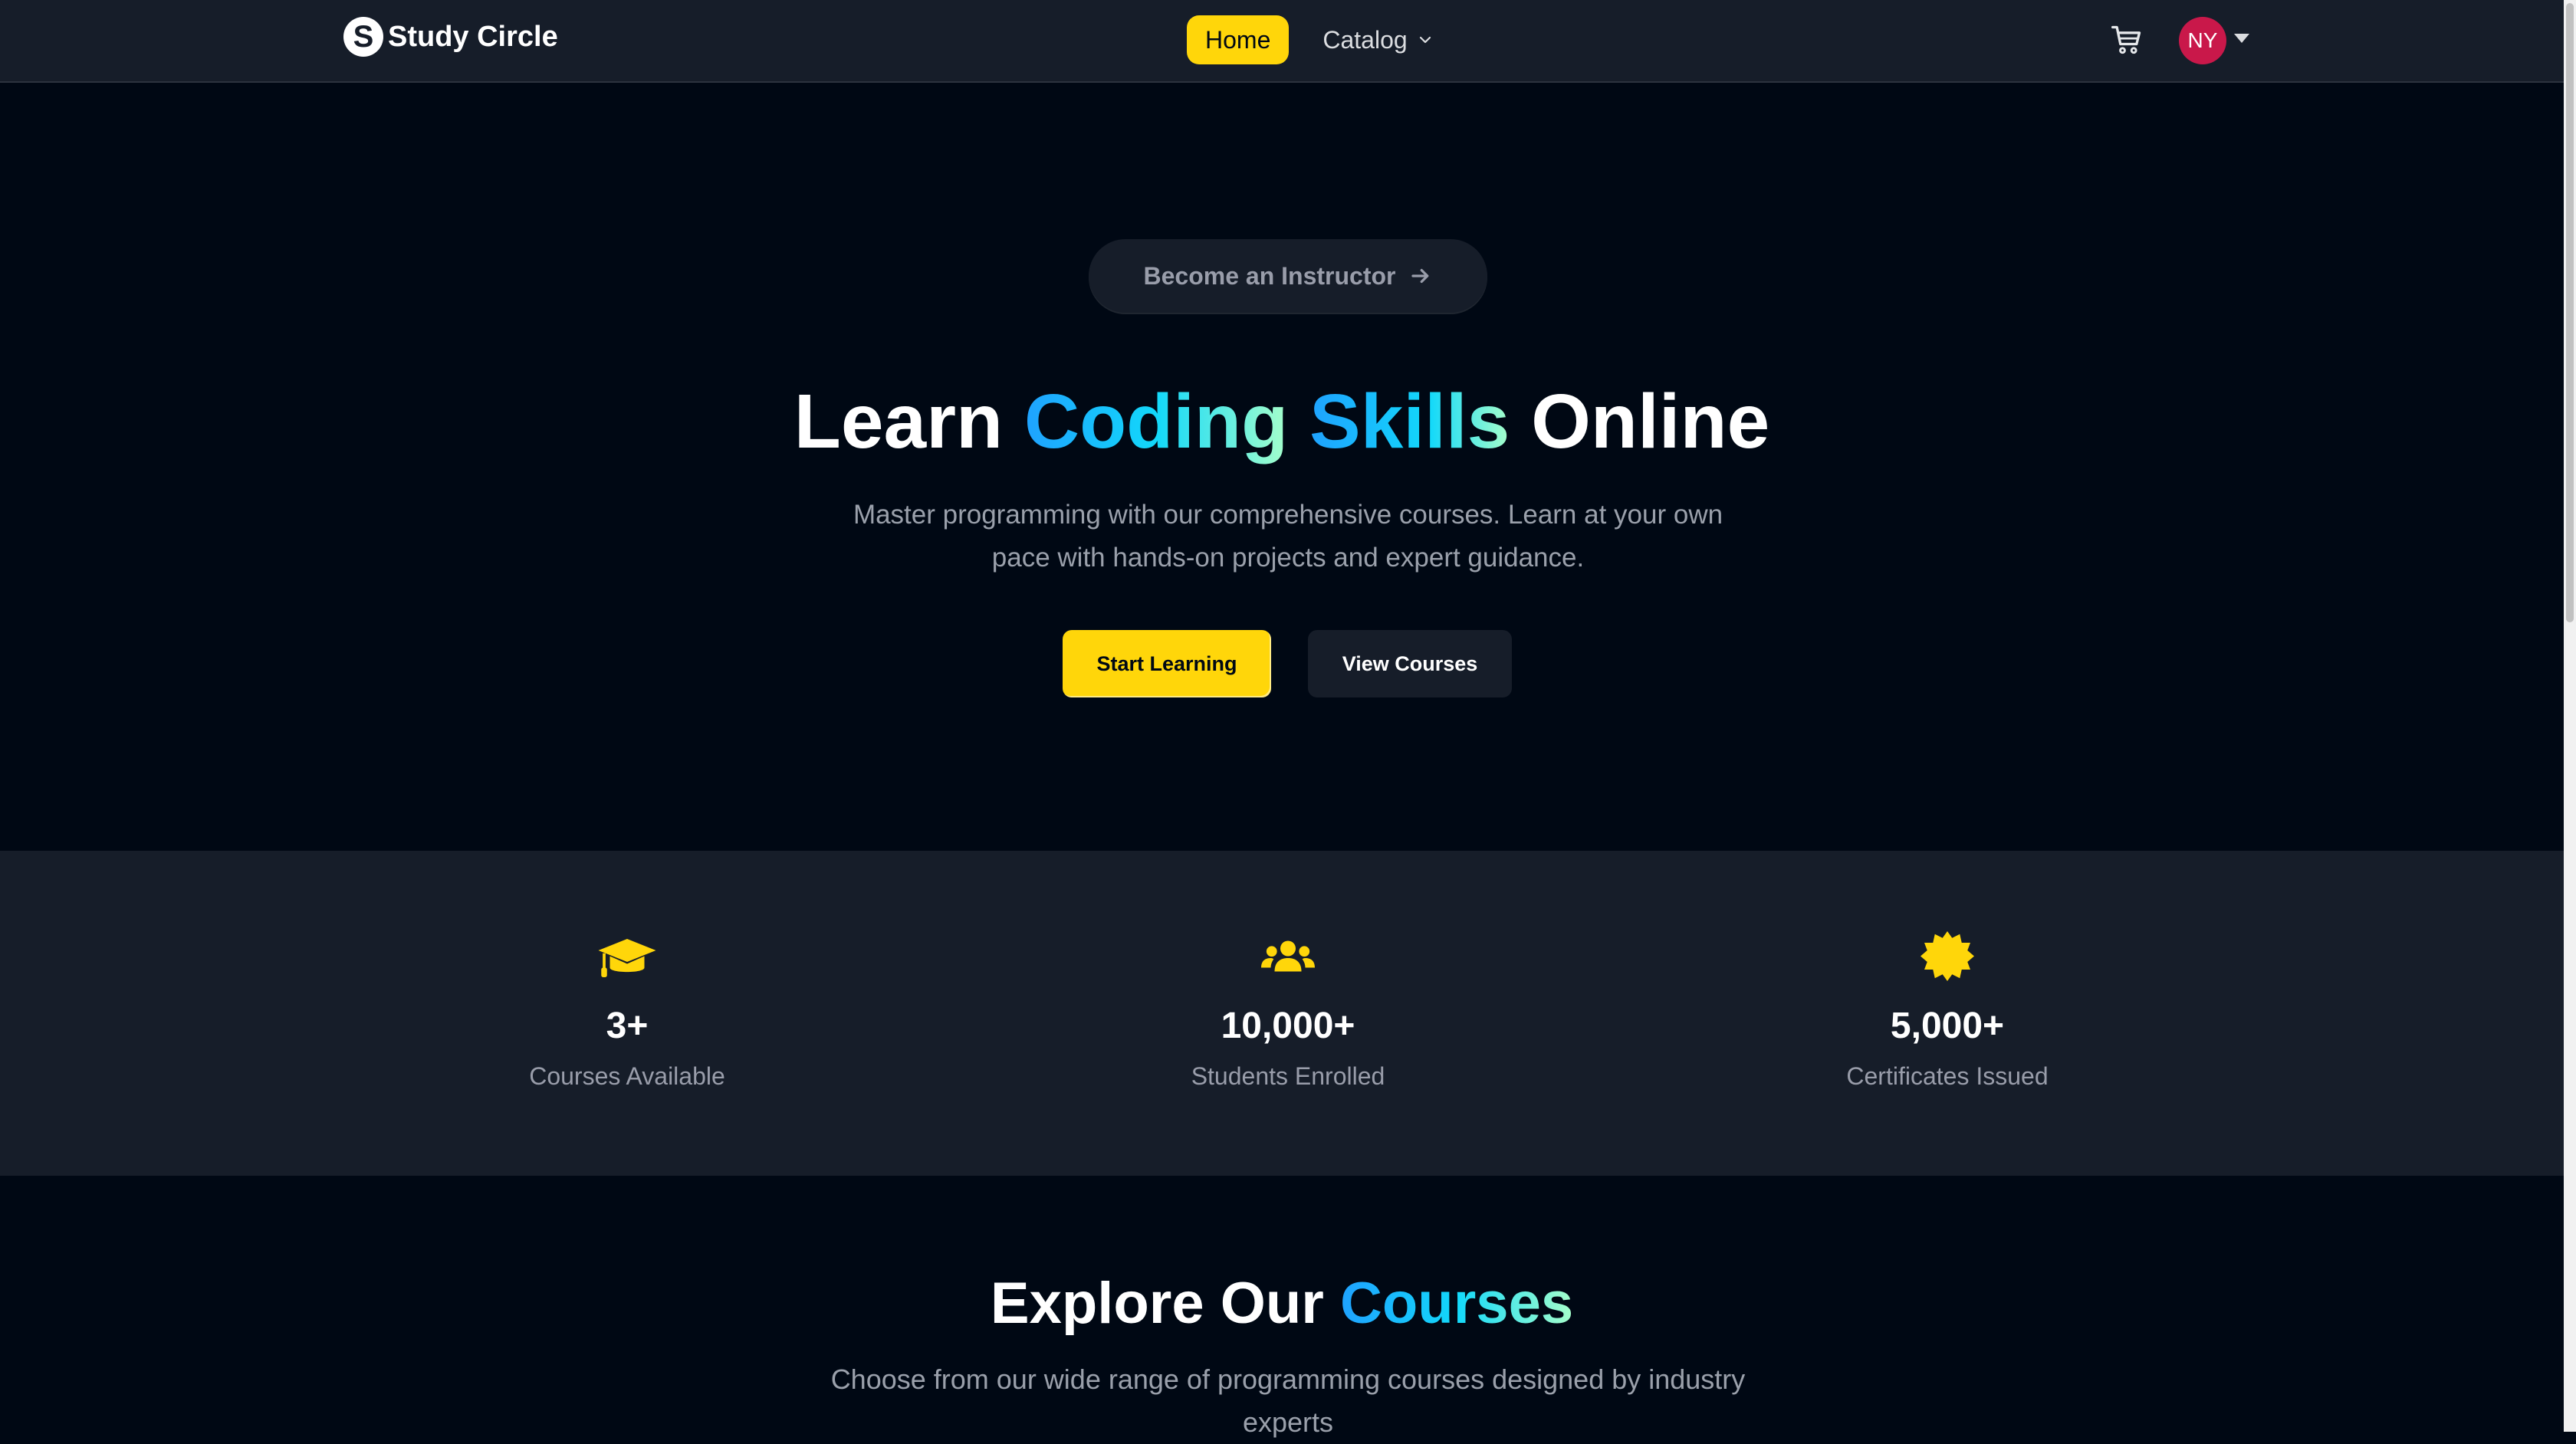 Image resolution: width=2576 pixels, height=1444 pixels. I want to click on brand-logo: S Study Circle, so click(450, 36).